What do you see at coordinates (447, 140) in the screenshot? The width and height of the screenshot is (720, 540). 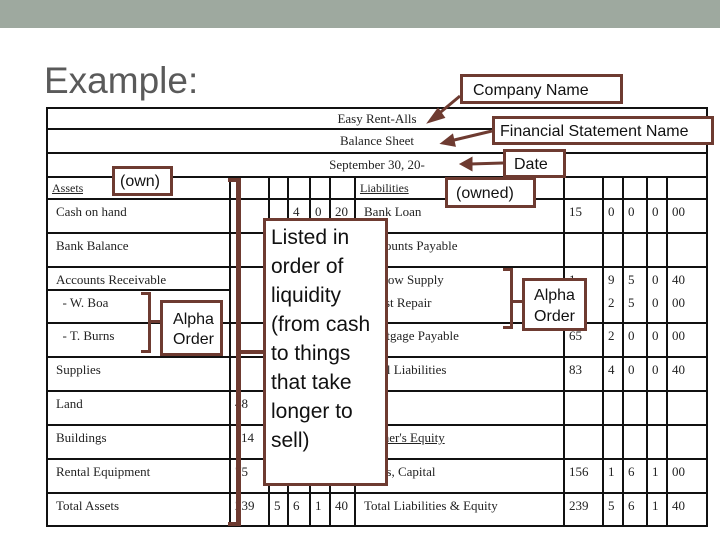 I see `arrow-head-statement` at bounding box center [447, 140].